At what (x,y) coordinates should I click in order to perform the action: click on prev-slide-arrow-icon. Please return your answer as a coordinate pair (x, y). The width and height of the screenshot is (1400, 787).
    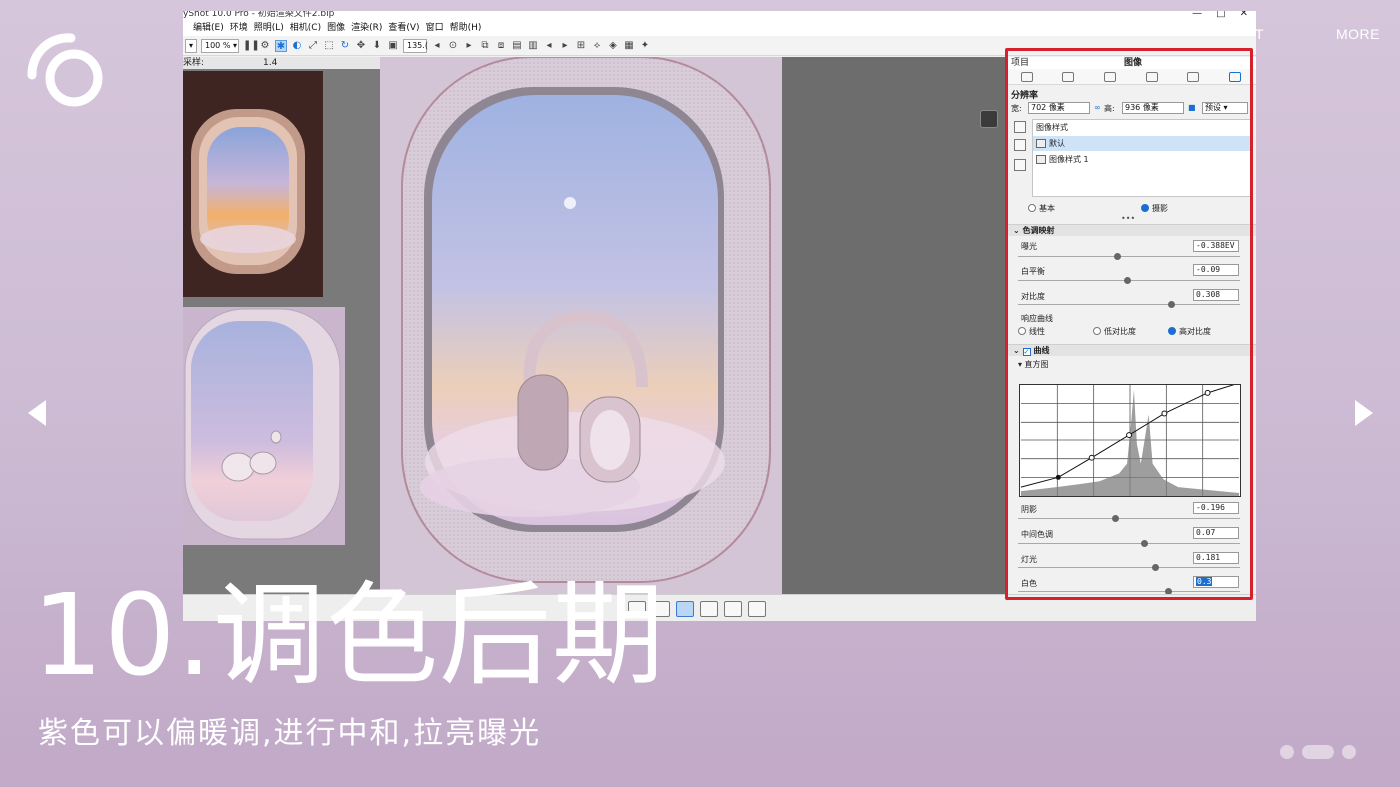
    Looking at the image, I should click on (37, 413).